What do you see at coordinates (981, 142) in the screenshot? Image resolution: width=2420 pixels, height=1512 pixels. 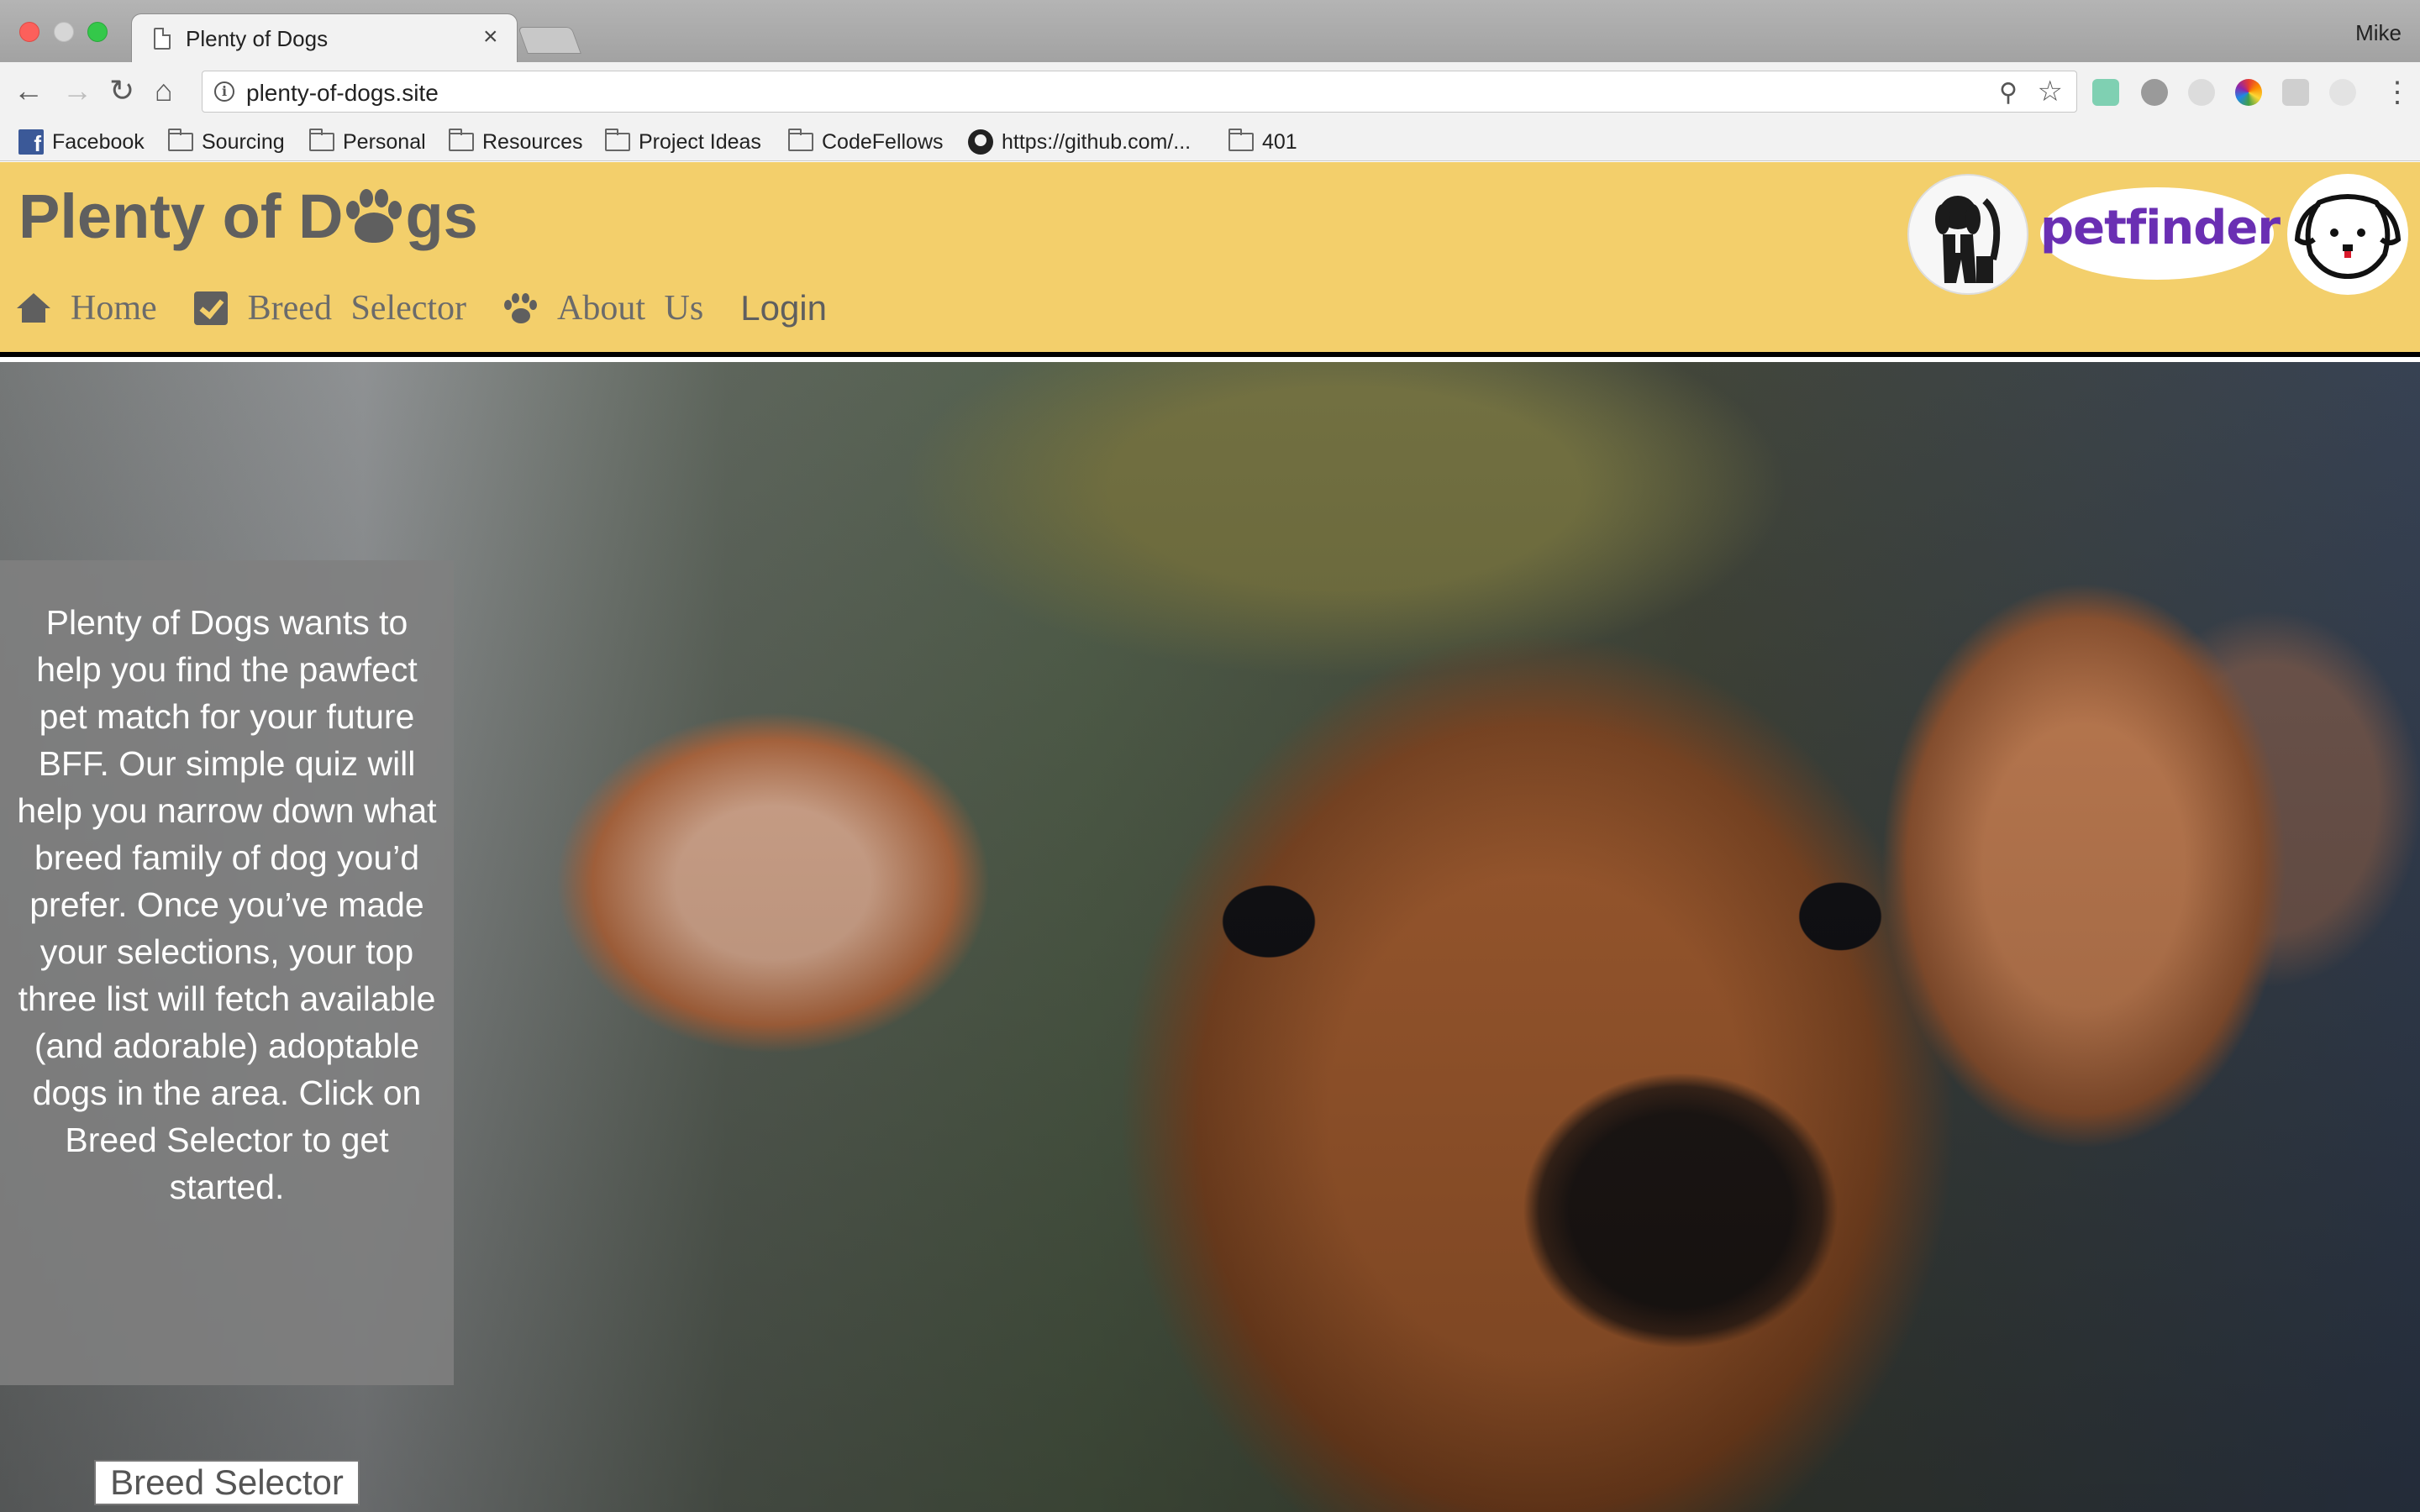 I see `github-icon` at bounding box center [981, 142].